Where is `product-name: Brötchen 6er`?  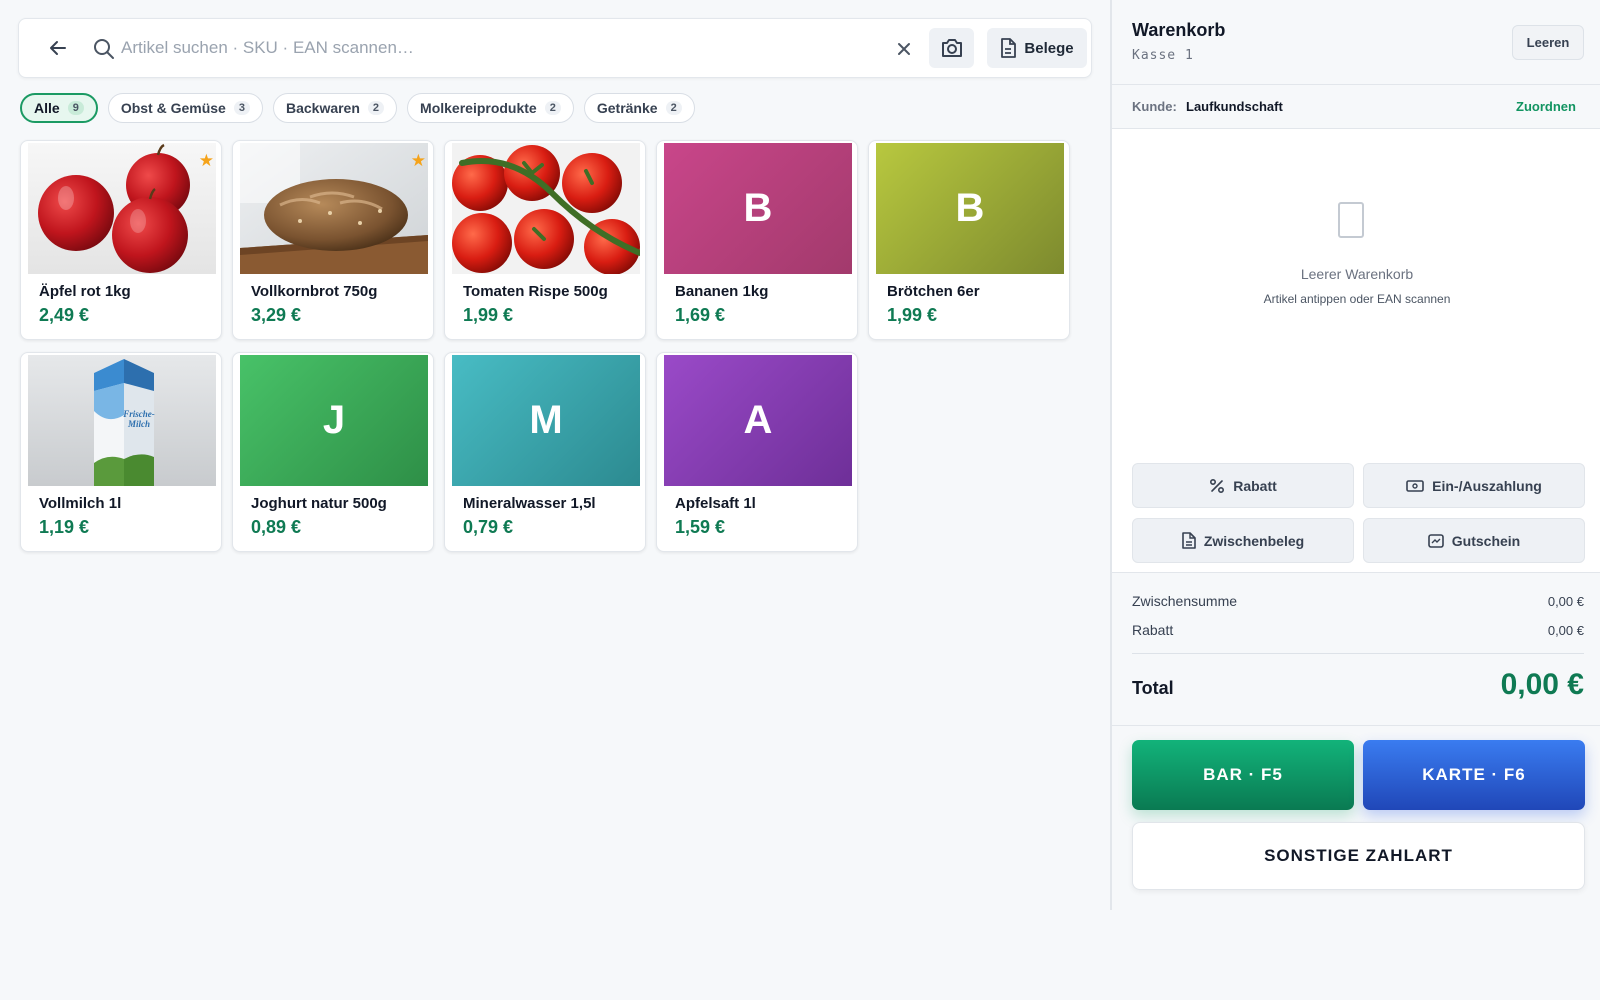
product-name: Brötchen 6er is located at coordinates (933, 291).